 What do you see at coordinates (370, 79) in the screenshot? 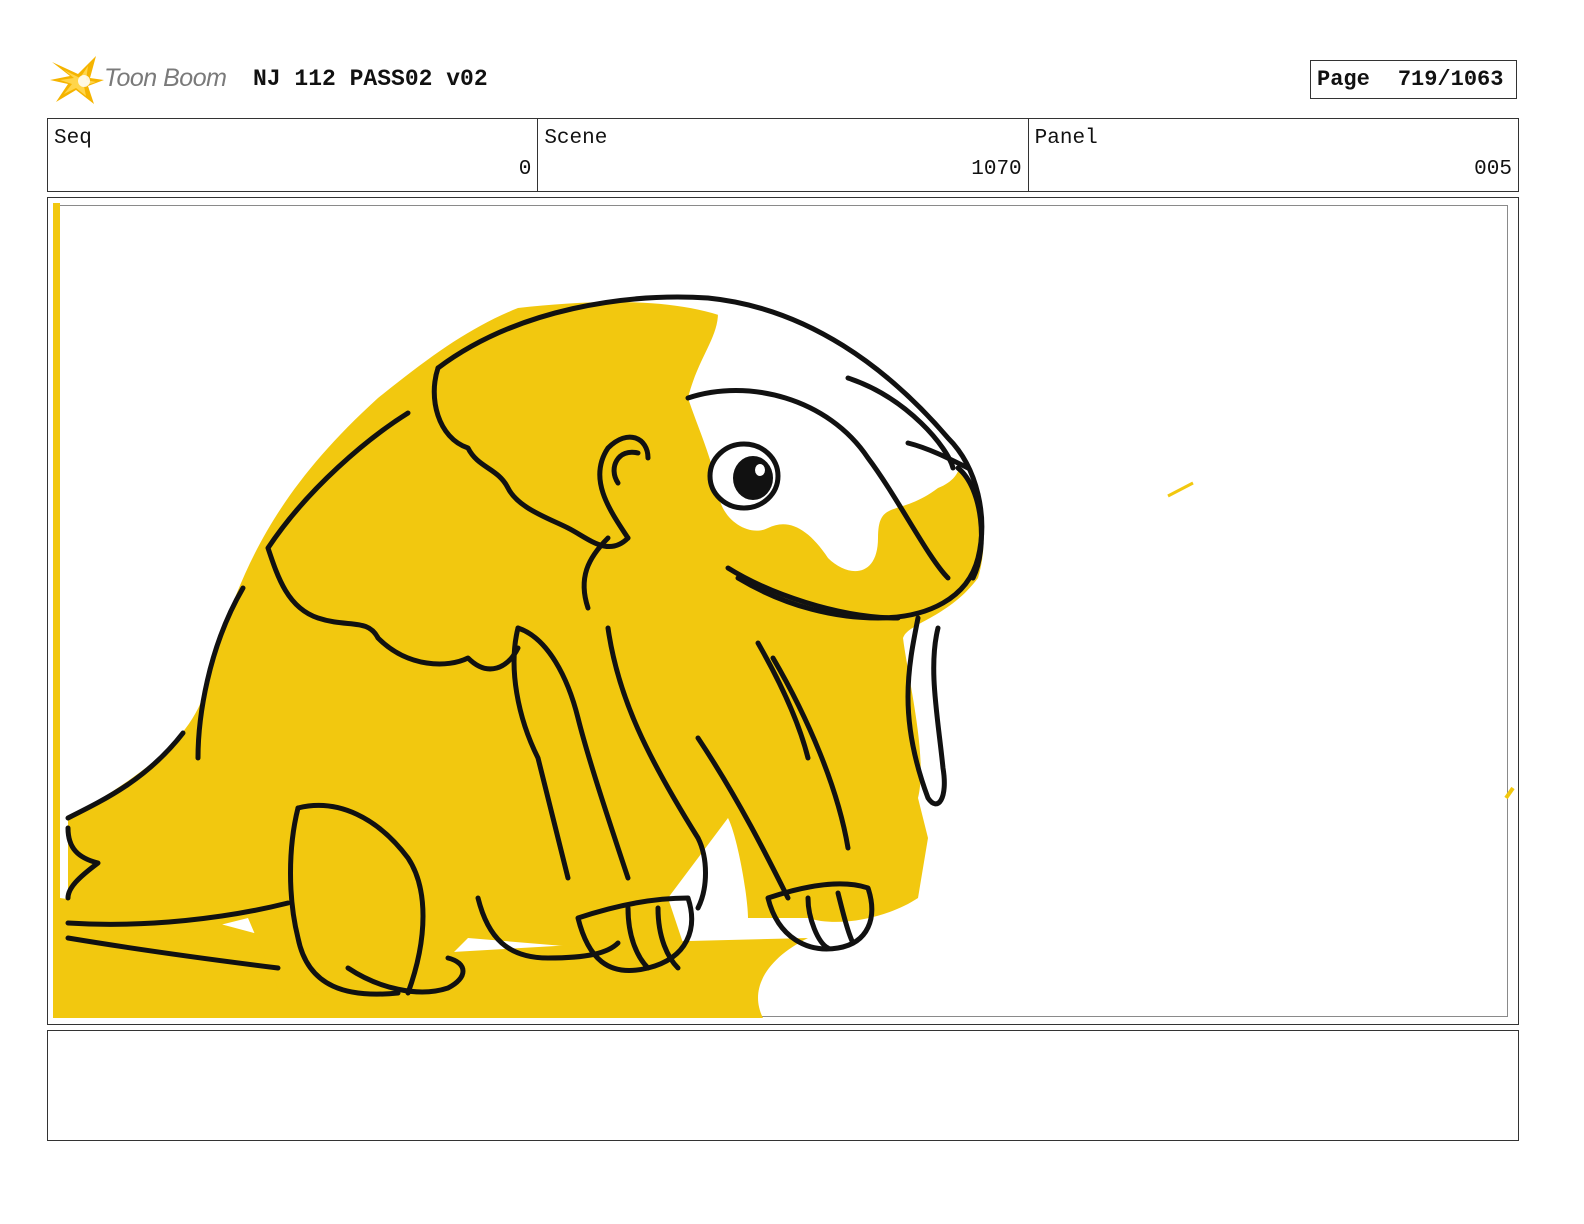
I see `document-title: NJ 112 PASS02 v02` at bounding box center [370, 79].